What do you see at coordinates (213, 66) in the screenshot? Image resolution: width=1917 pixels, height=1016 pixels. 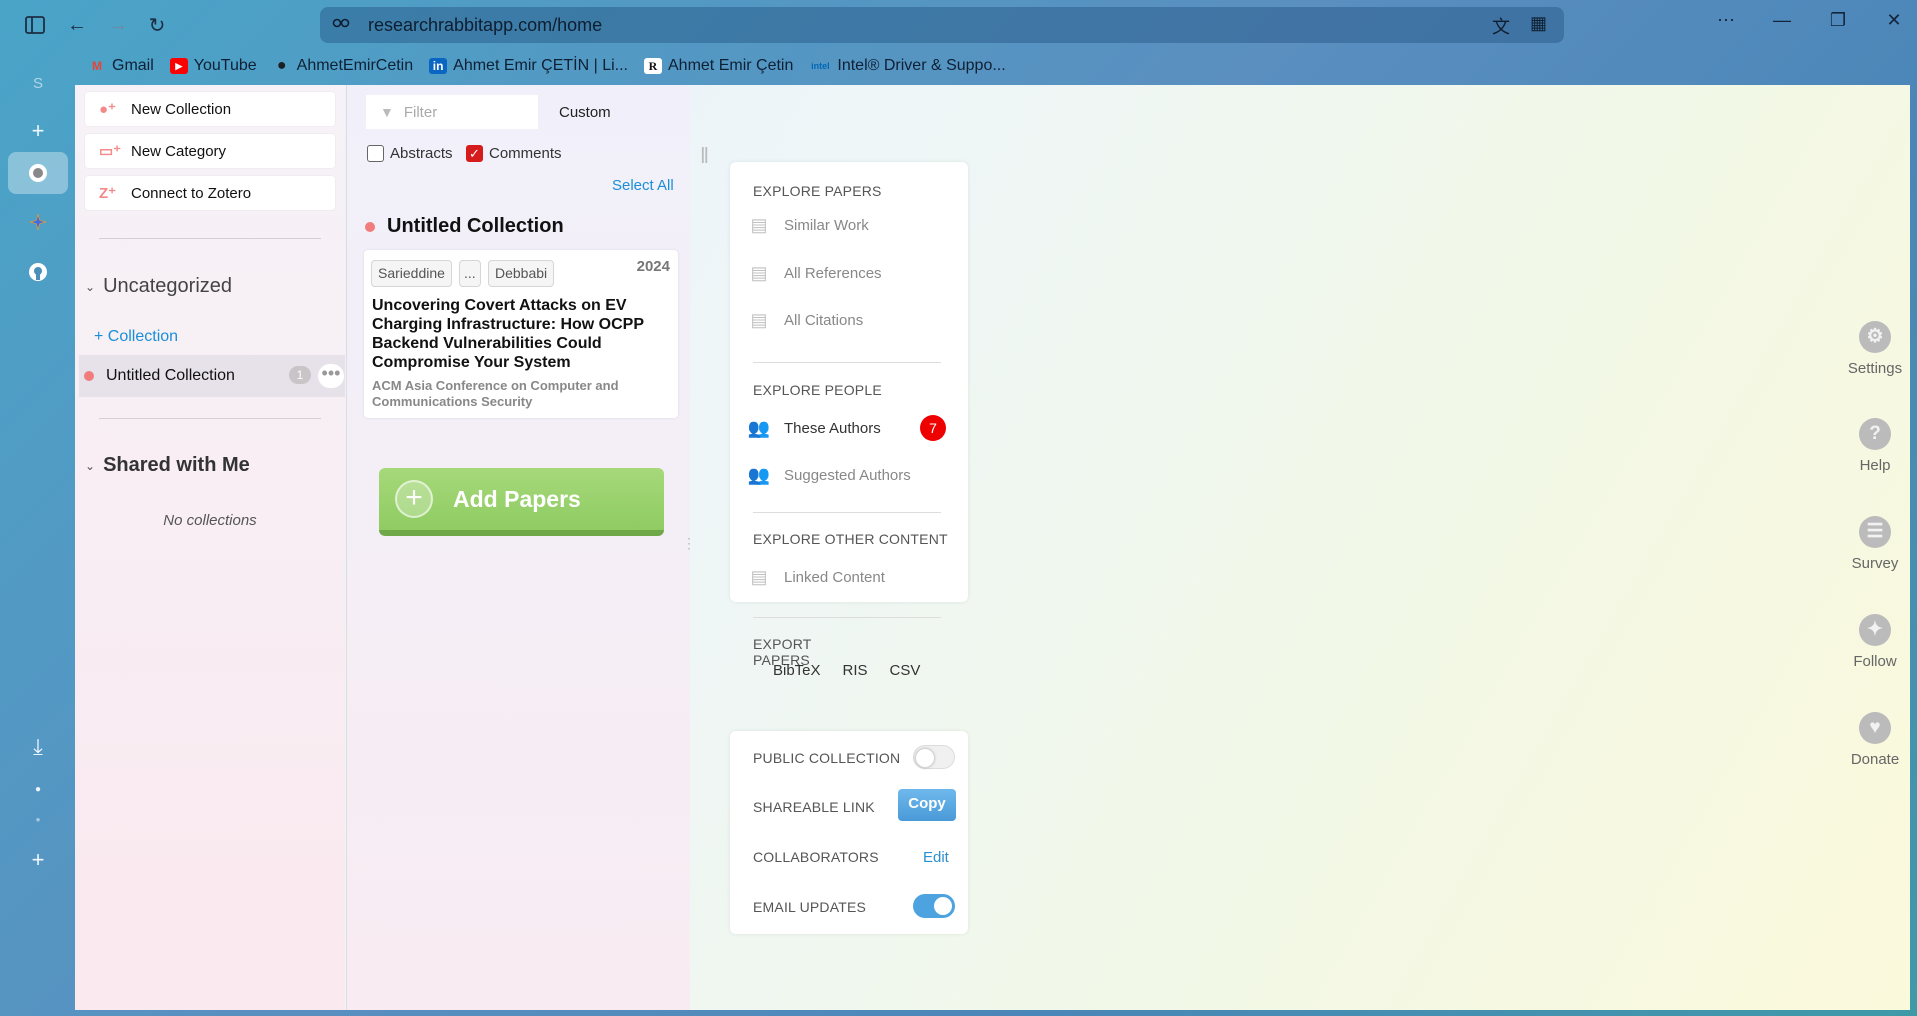 I see `bookmark-youtube: ▶ YouTube` at bounding box center [213, 66].